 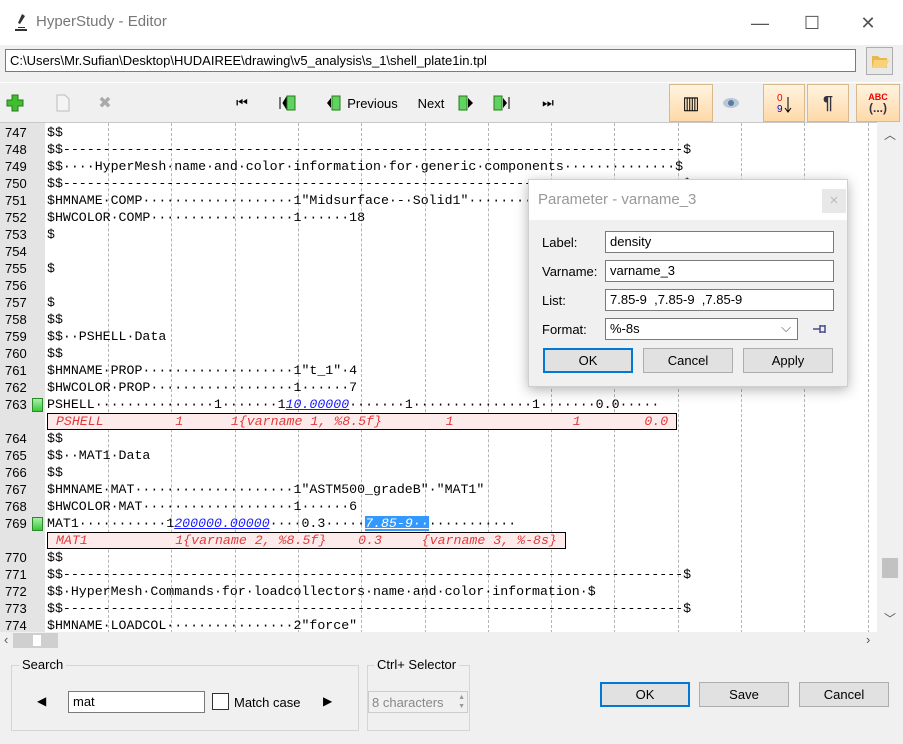 I want to click on selector-spinbox: 8 characters ▲ ▼, so click(x=418, y=702).